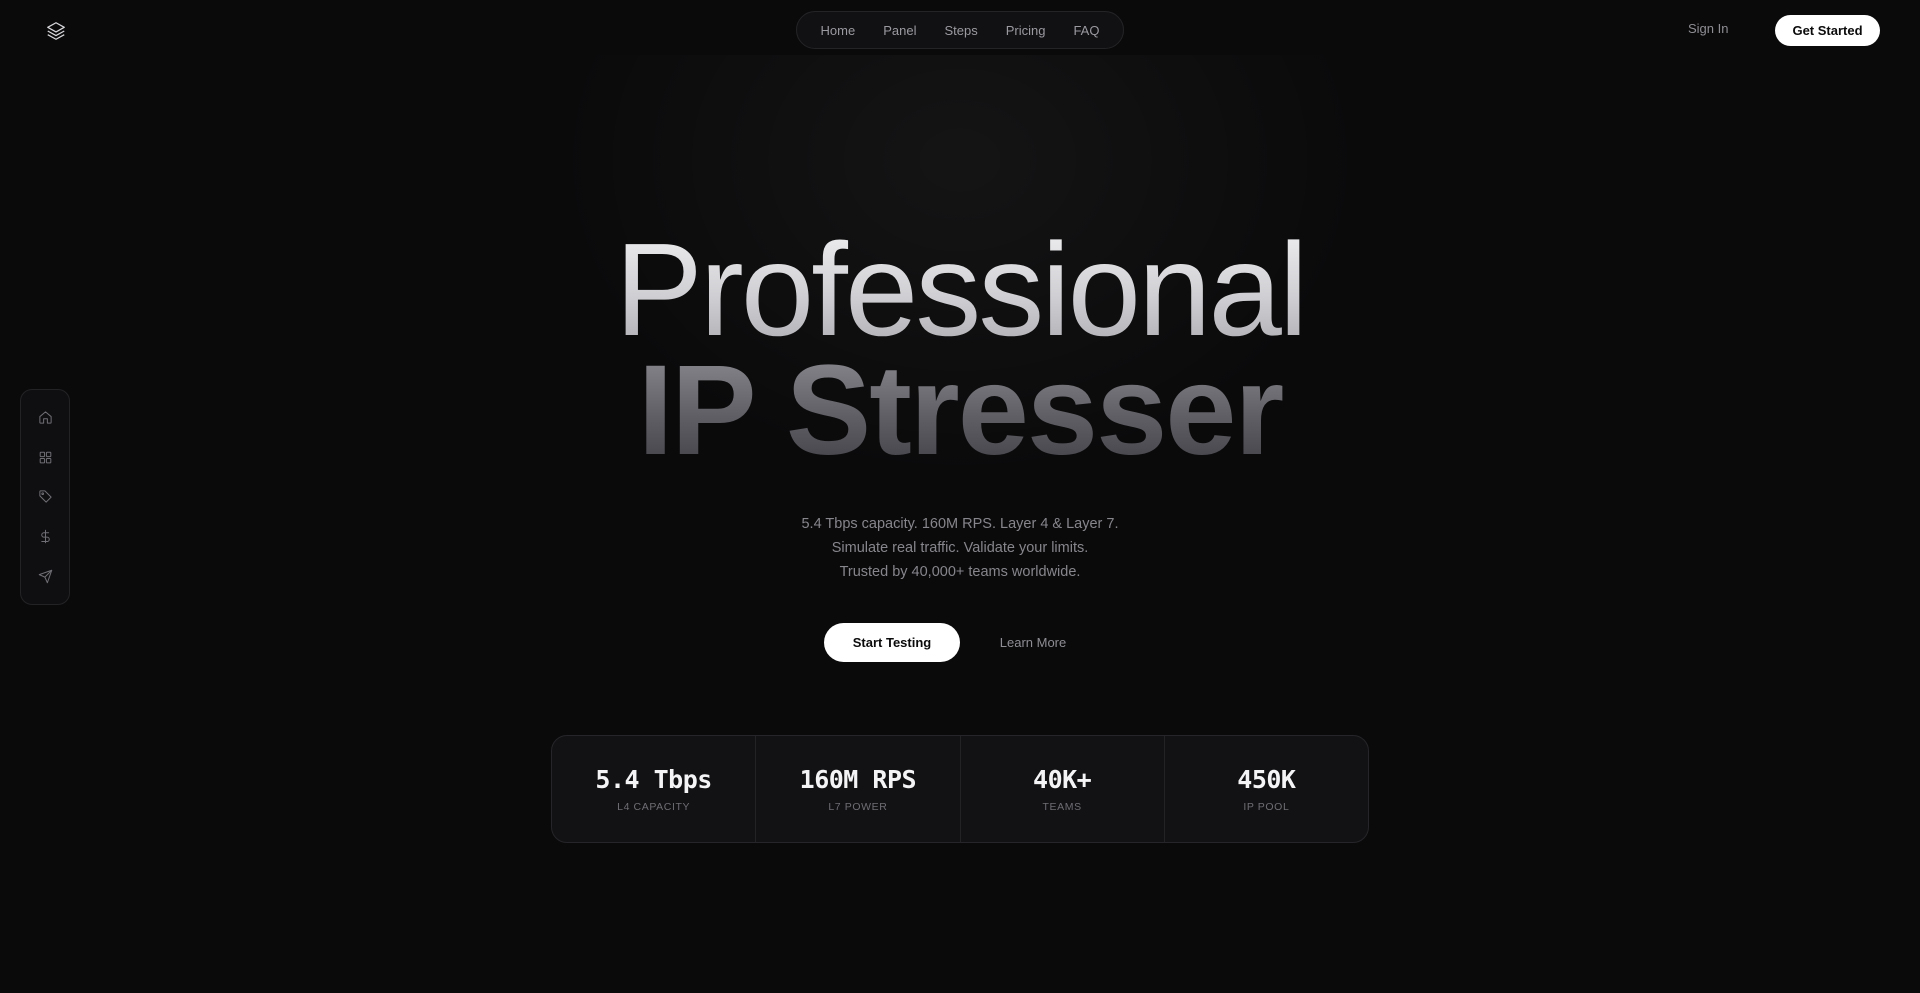  I want to click on stat-card: 40K+ TEAMS, so click(1063, 789).